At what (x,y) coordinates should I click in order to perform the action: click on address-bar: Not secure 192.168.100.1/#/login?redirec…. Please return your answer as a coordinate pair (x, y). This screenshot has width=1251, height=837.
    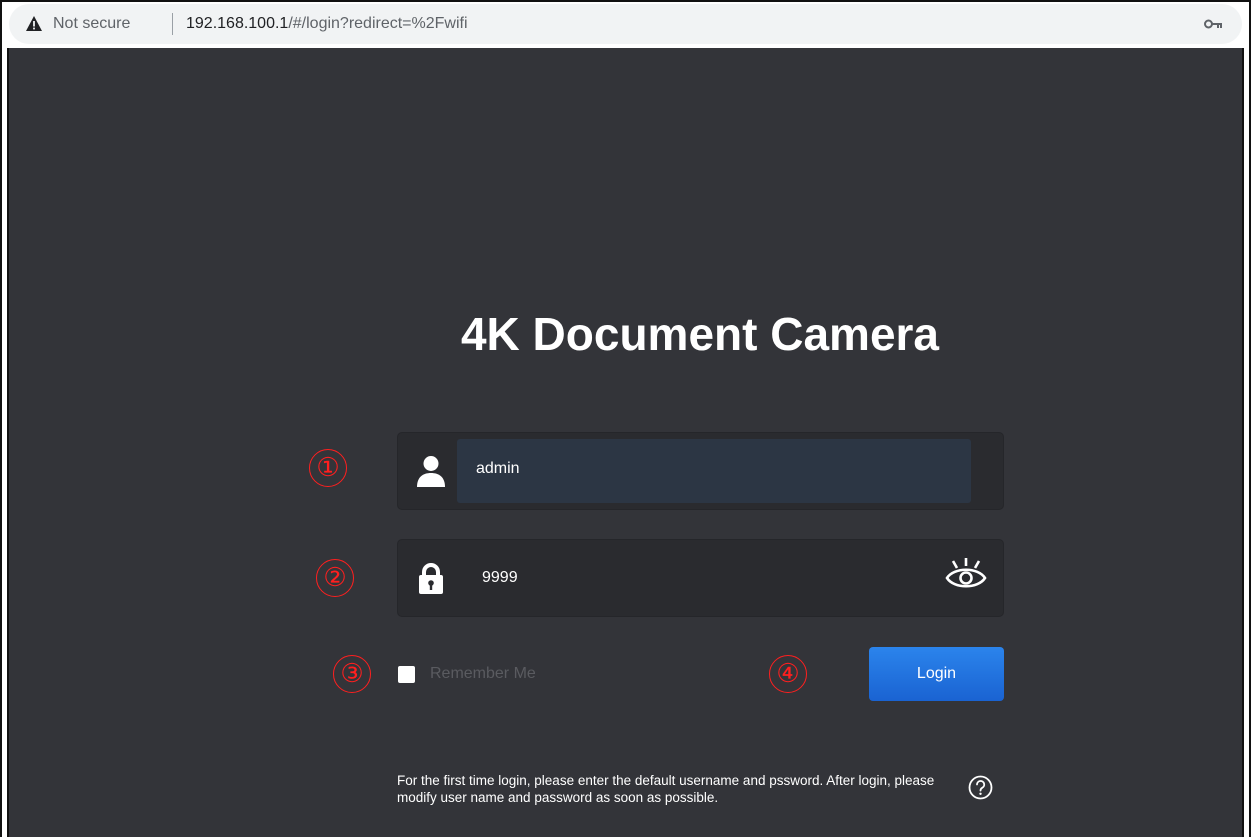
    Looking at the image, I should click on (625, 24).